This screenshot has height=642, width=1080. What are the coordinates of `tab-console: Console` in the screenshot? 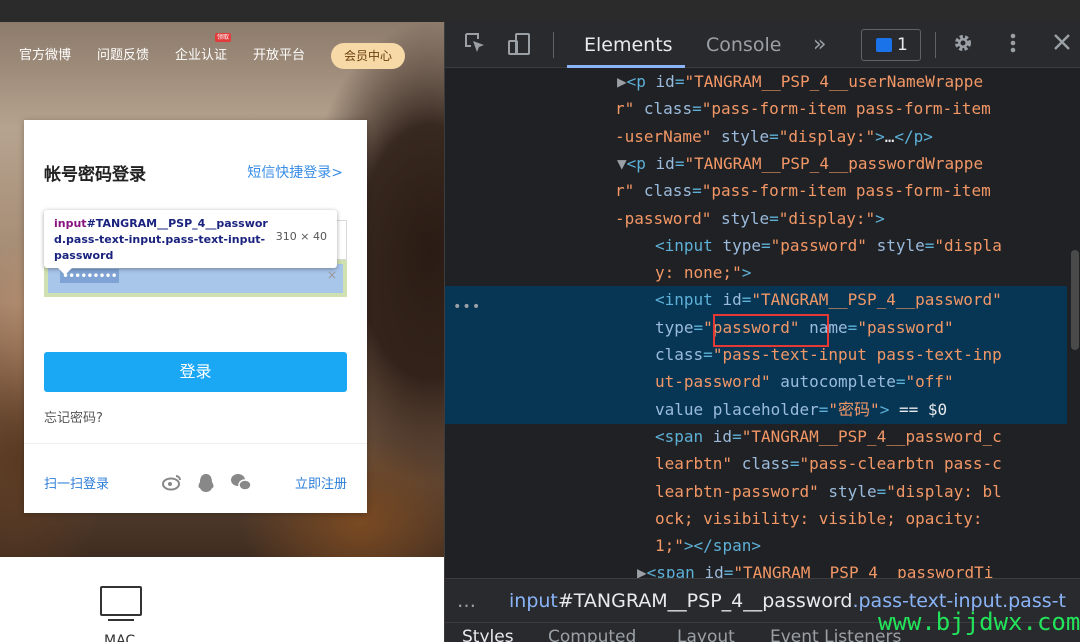 It's located at (743, 45).